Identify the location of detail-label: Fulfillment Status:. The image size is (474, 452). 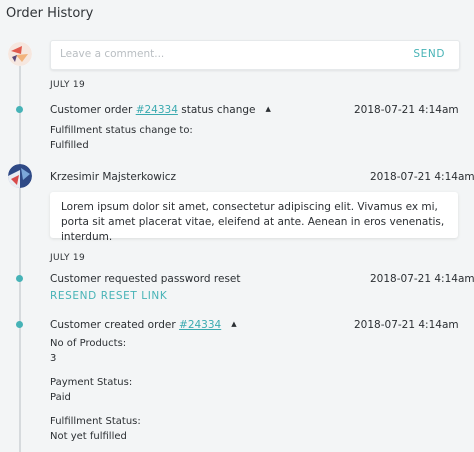
(95, 421).